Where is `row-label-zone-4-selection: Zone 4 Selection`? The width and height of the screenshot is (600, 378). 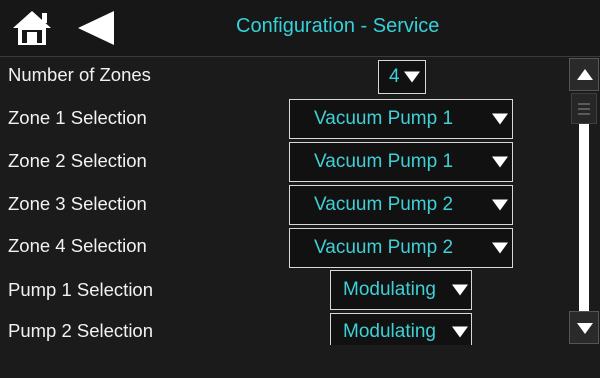
row-label-zone-4-selection: Zone 4 Selection is located at coordinates (77, 245).